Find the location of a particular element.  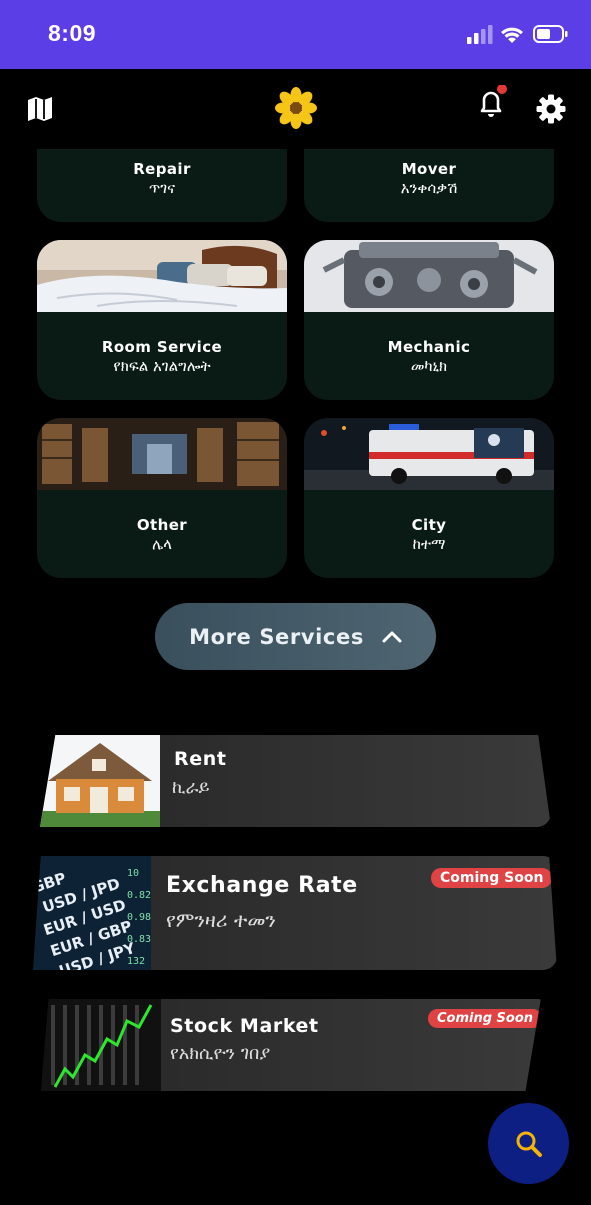

chevron-up-icon is located at coordinates (392, 636).